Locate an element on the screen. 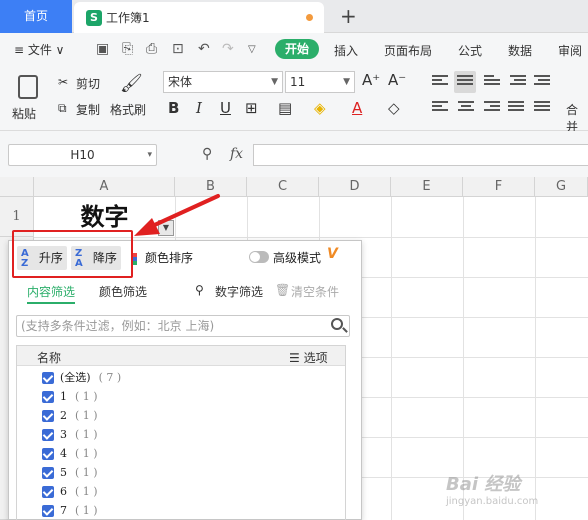 The image size is (588, 520). format-painter-button: 格式刷 is located at coordinates (128, 109).